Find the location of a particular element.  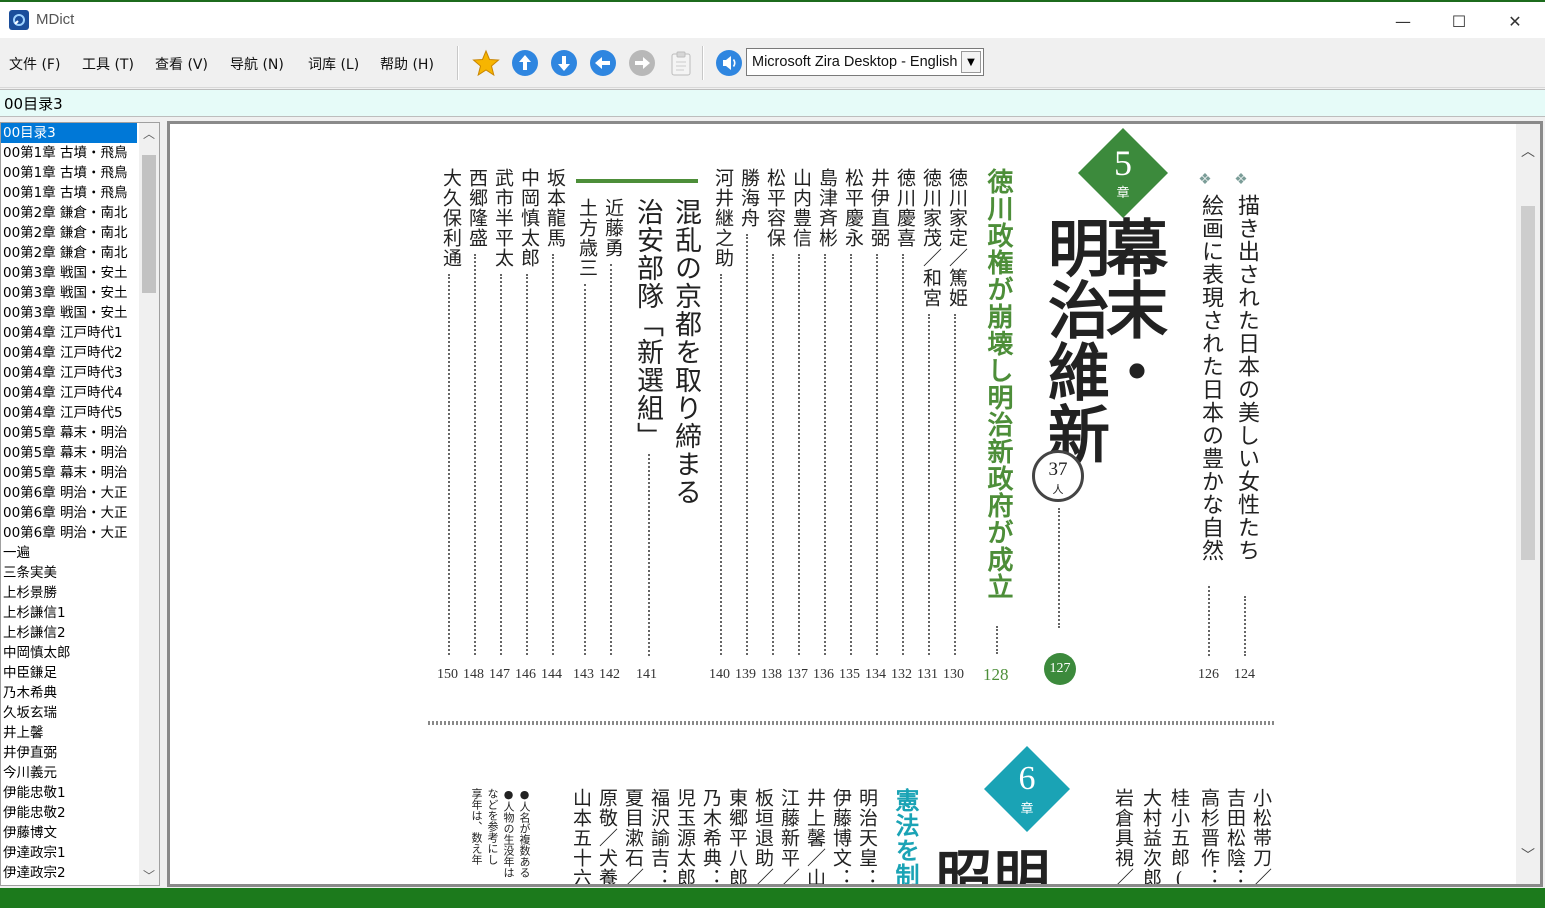

list-item: 00第4章 江戸時代3 is located at coordinates (69, 373).